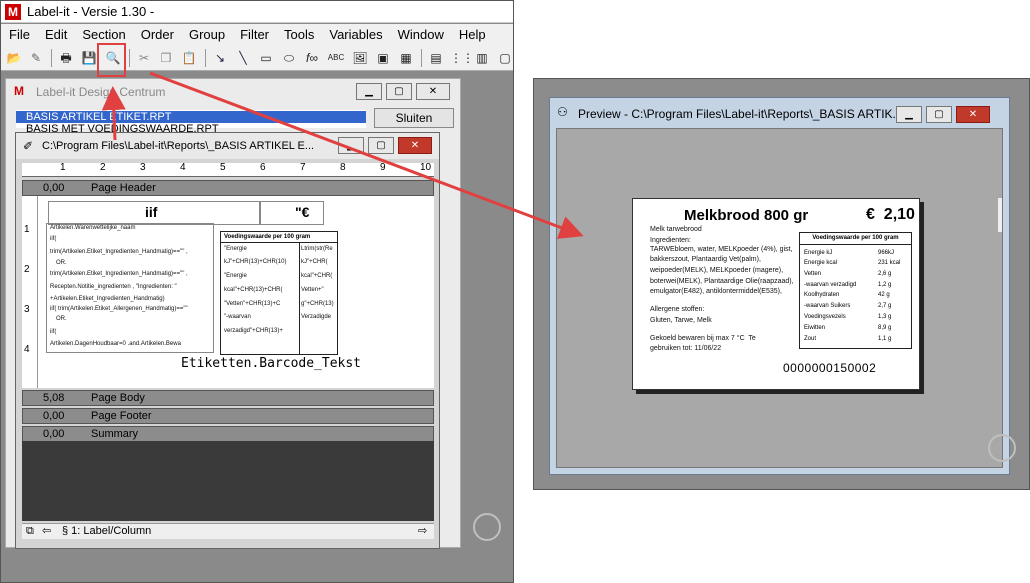 Image resolution: width=1030 pixels, height=583 pixels. I want to click on arrow-to-preview-button, so click(113, 113).